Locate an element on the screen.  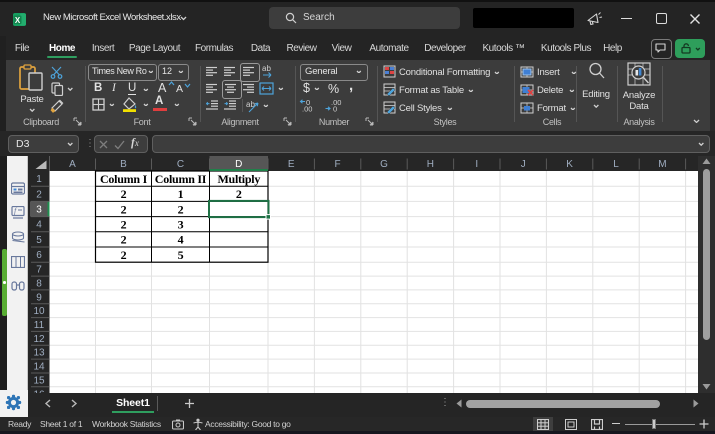
svg-text: I is located at coordinates (476, 164).